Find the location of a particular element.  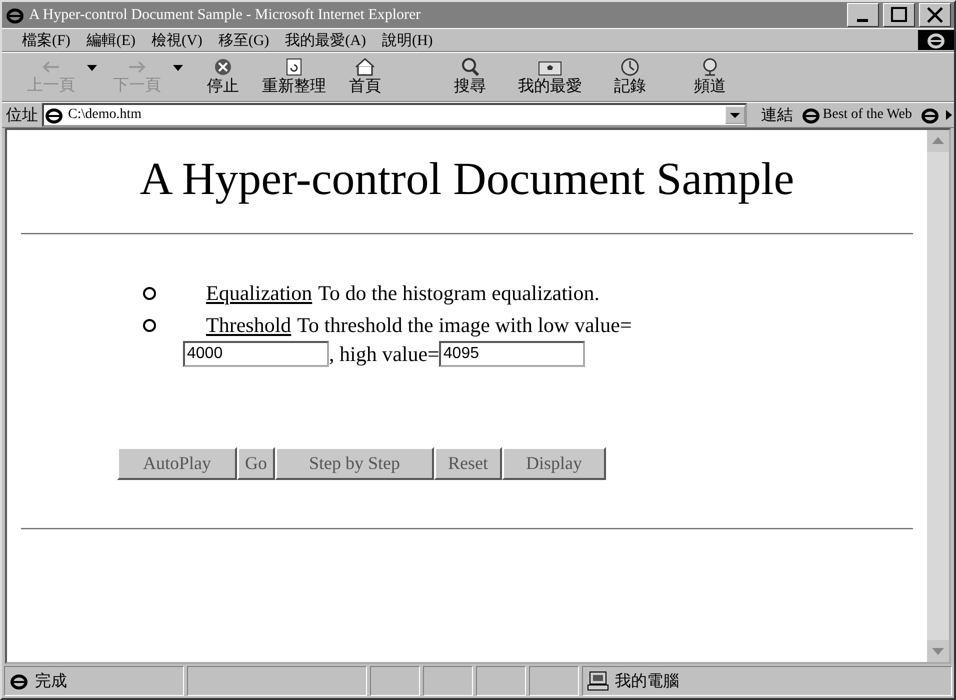

field-label: , high value= is located at coordinates (384, 354).